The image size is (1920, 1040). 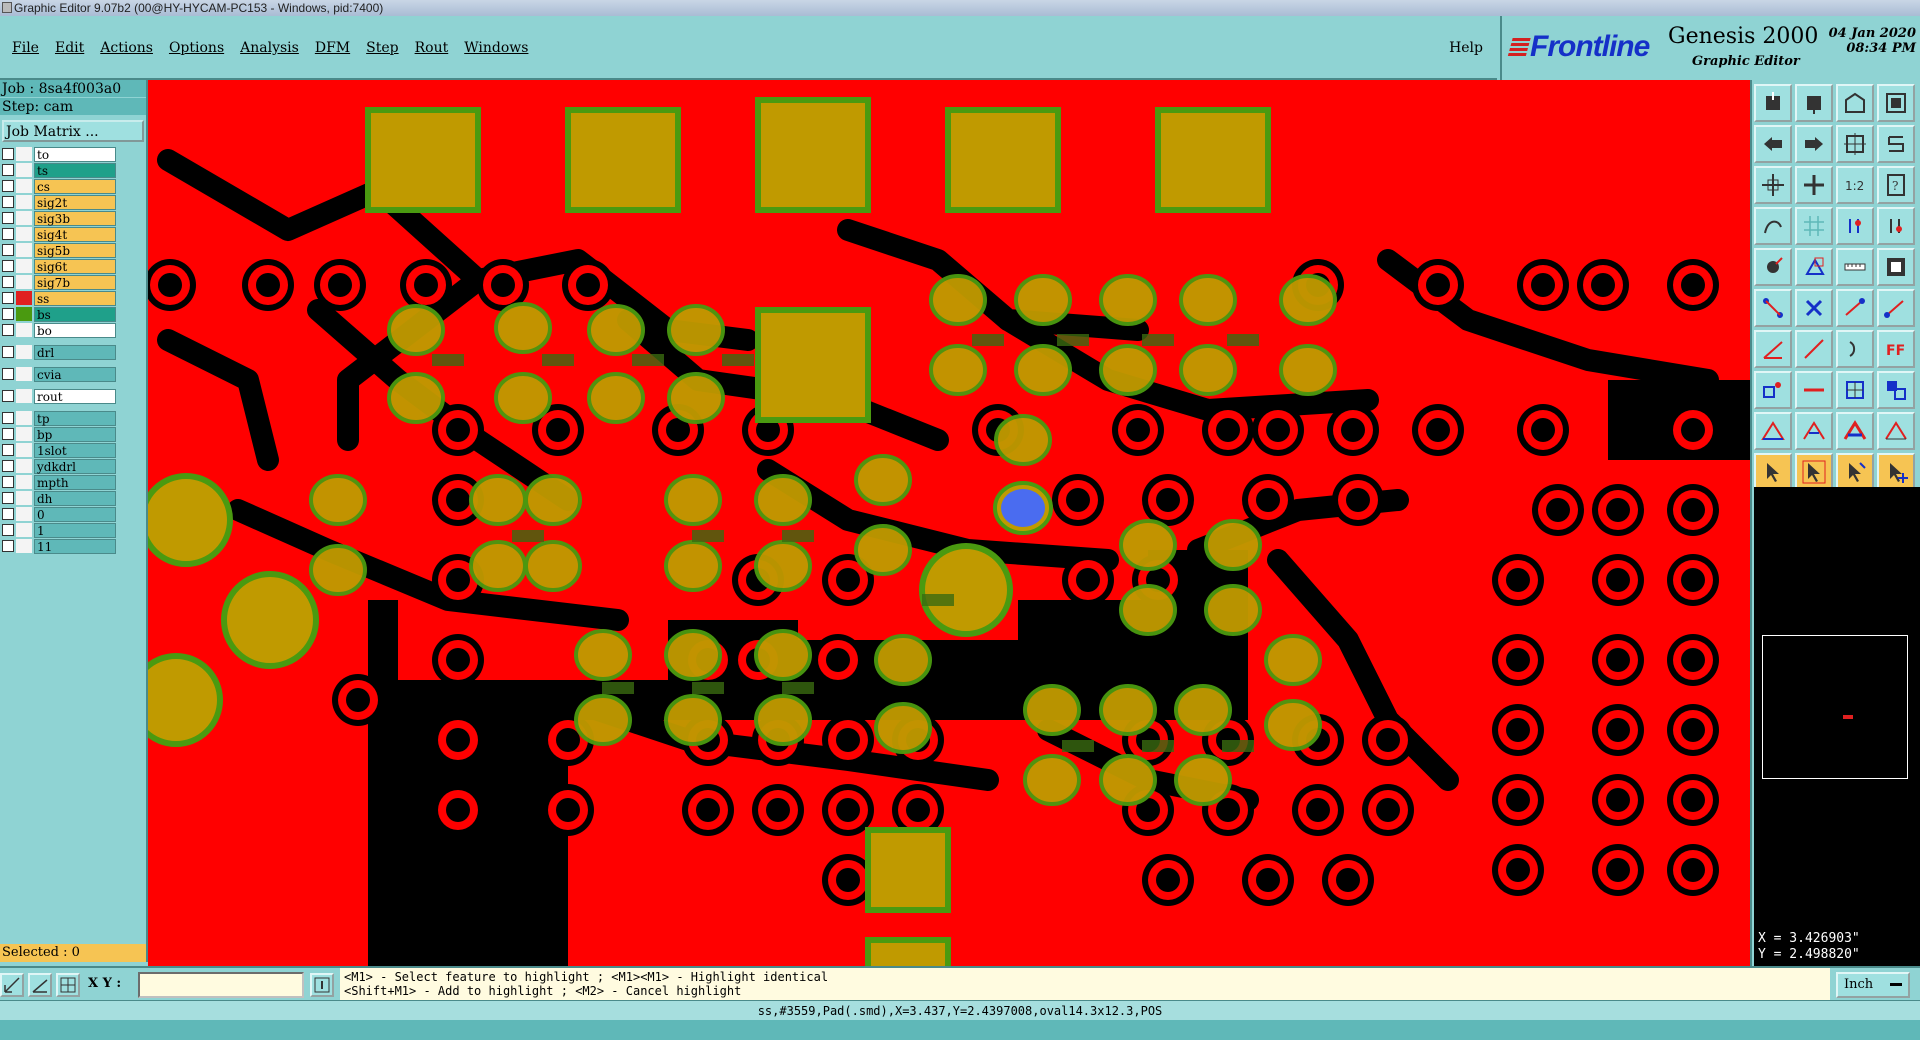 I want to click on layer-row-sig2t: sig2t, so click(x=74, y=202).